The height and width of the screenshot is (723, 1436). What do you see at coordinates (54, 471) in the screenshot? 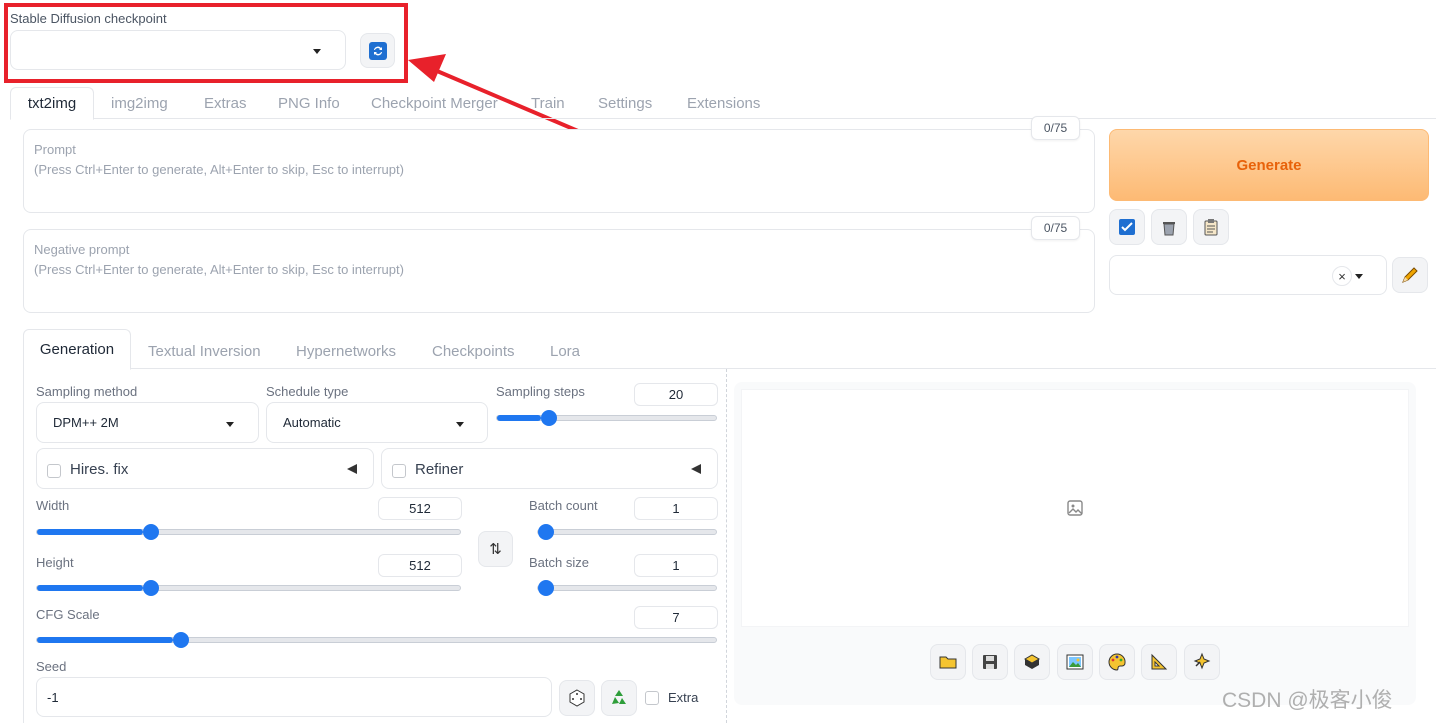
I see `hires-fix-checkbox` at bounding box center [54, 471].